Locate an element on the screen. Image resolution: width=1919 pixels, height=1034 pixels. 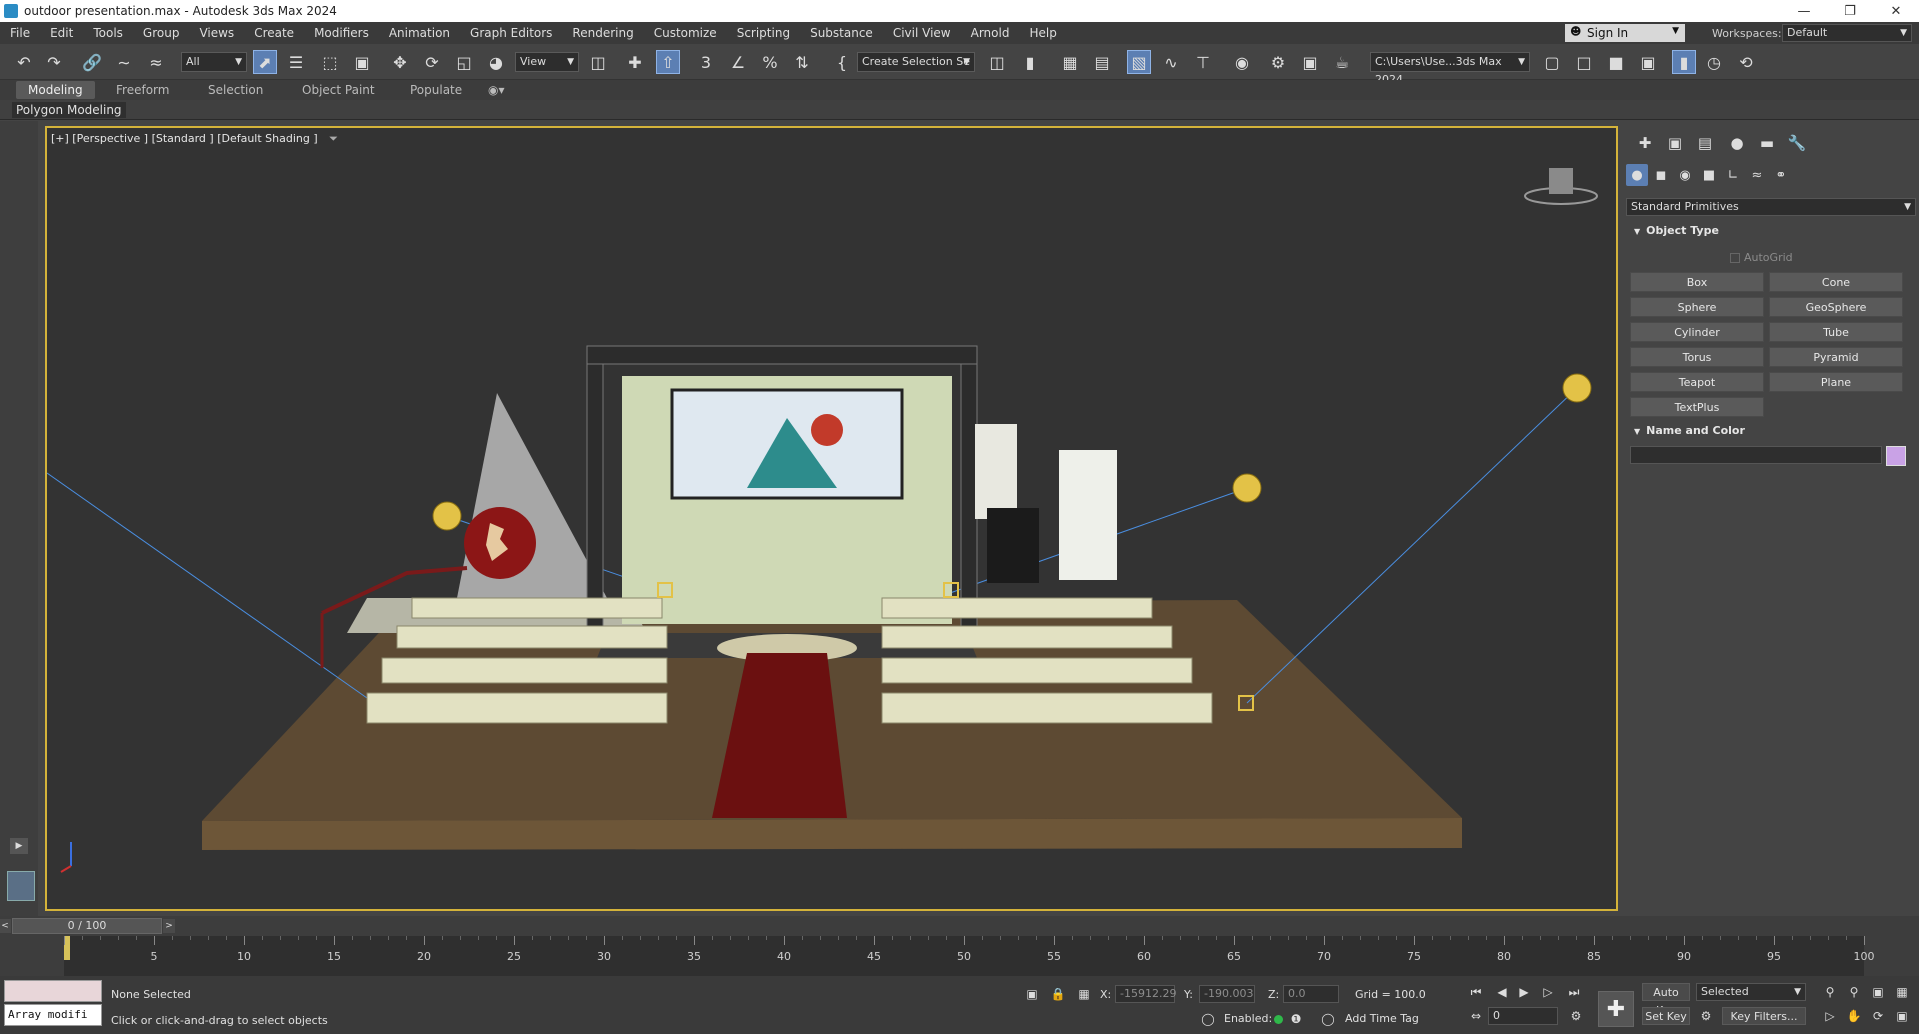
space-warps-icon: ≈ is located at coordinates (1757, 175).